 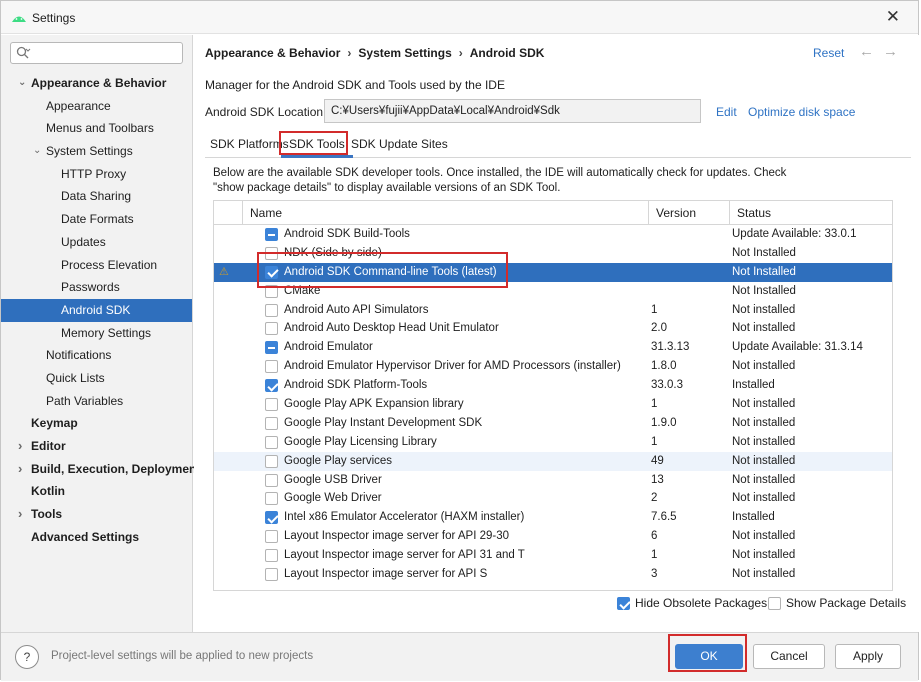 What do you see at coordinates (553, 480) in the screenshot?
I see `table-row: Google USB Driver 13 Not installed` at bounding box center [553, 480].